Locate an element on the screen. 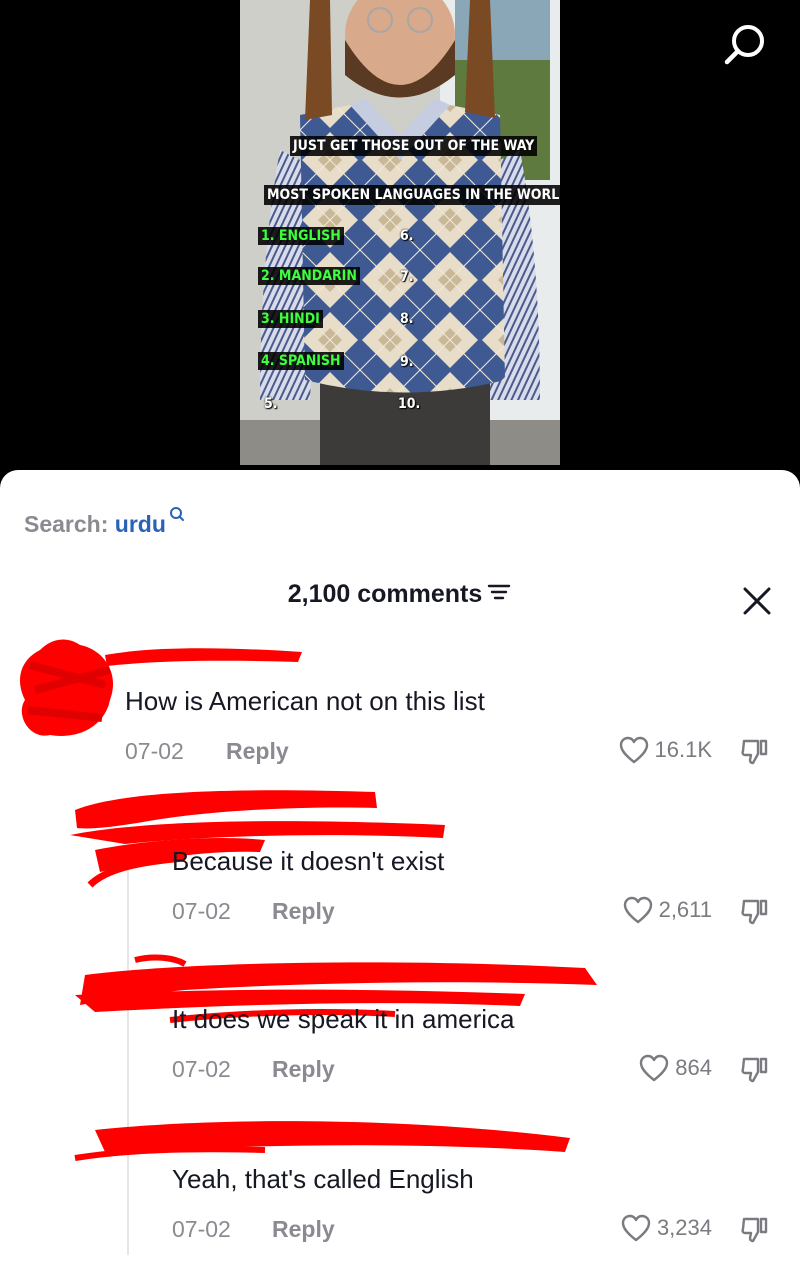 The height and width of the screenshot is (1262, 800). video-list-item: 9. is located at coordinates (407, 362).